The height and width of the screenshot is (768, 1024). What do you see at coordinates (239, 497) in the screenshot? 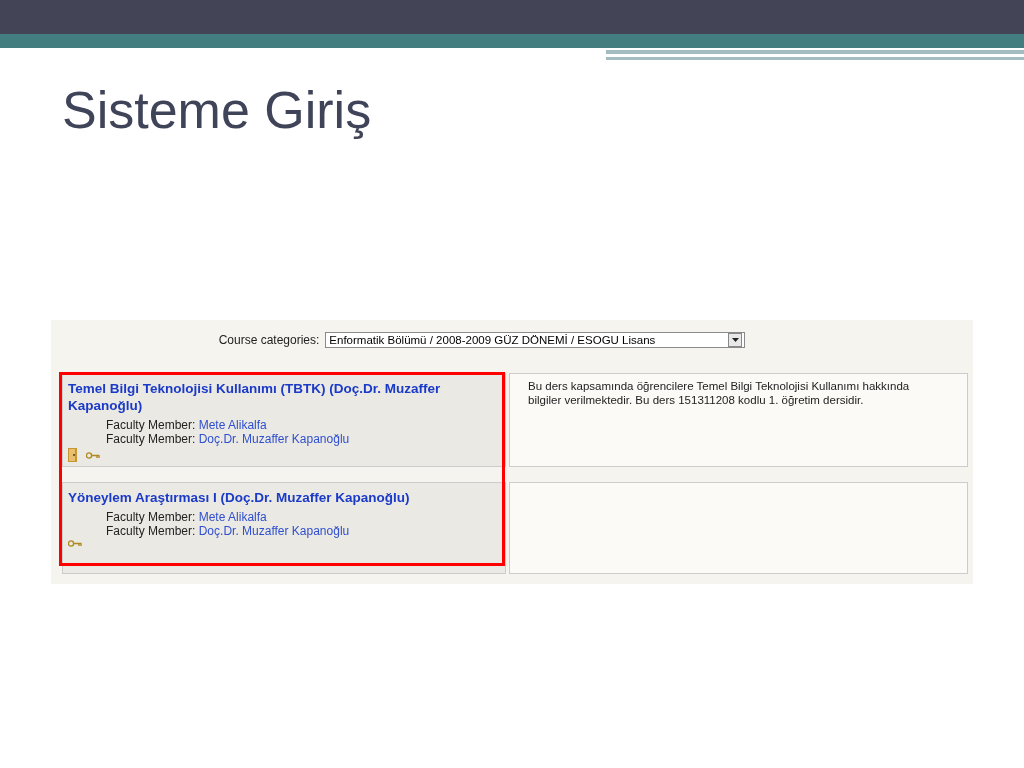
I see `course-link: Yöneylem Araştırması I (Doç.Dr. Muzaffer Kapanoğlu)` at bounding box center [239, 497].